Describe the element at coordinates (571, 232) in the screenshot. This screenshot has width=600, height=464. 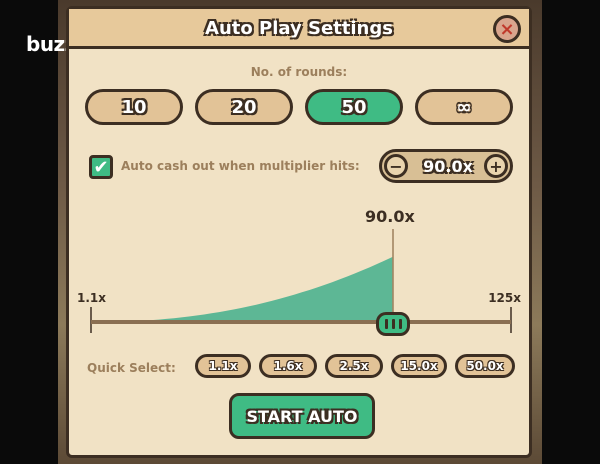
I see `right-letterbox` at that location.